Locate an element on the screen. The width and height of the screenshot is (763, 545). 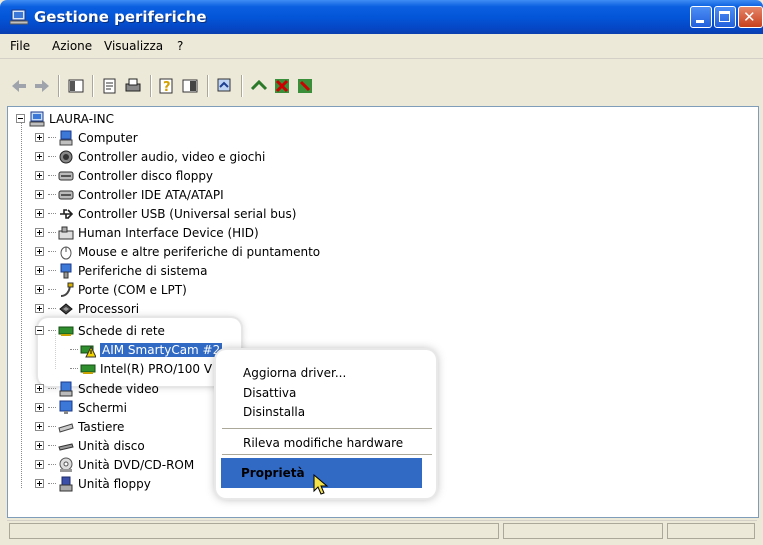
menu-help: ? is located at coordinates (180, 46).